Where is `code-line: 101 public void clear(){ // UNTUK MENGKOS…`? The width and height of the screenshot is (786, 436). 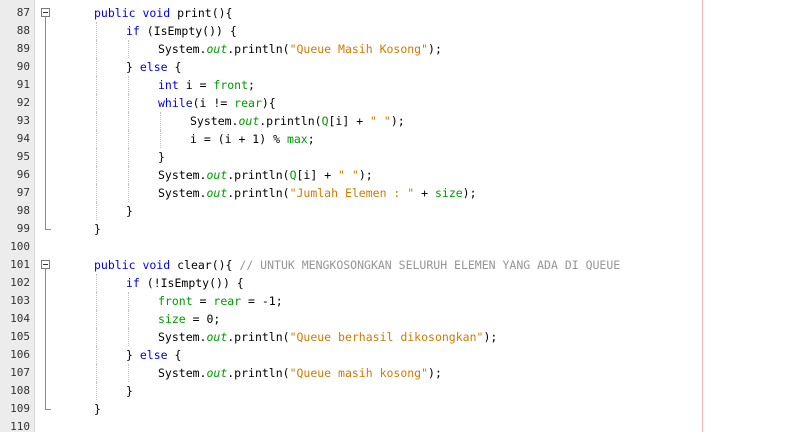
code-line: 101 public void clear(){ // UNTUK MENGKOS… is located at coordinates (393, 265).